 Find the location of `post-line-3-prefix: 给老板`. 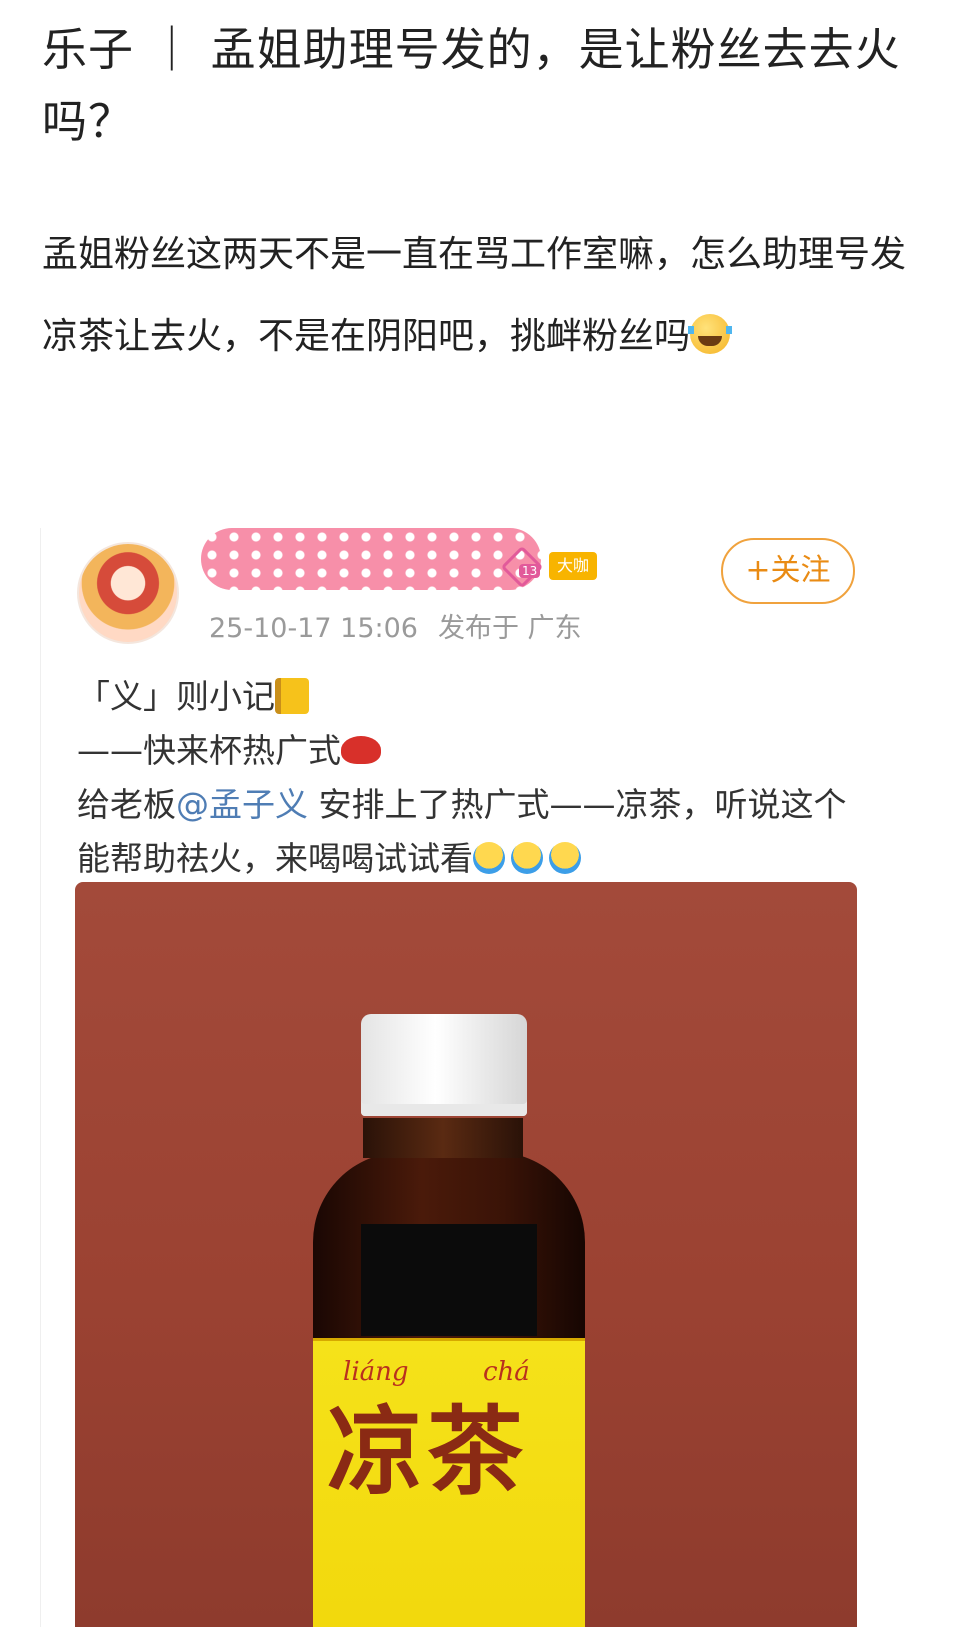

post-line-3-prefix: 给老板 is located at coordinates (126, 804).